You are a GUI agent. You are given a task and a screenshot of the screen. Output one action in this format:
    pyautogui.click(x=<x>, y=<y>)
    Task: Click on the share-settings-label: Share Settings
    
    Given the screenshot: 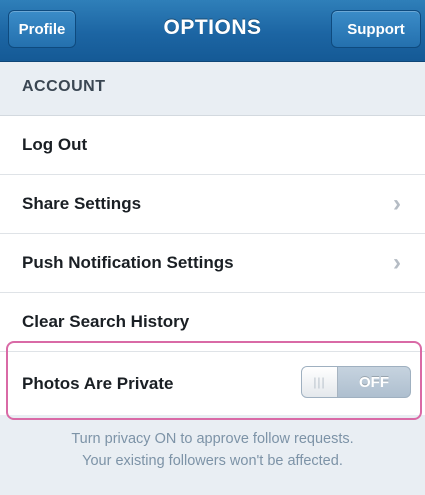 What is the action you would take?
    pyautogui.click(x=82, y=203)
    